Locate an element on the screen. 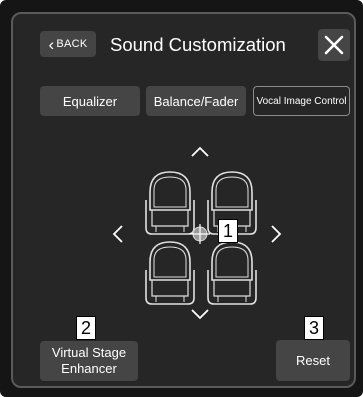  chevron-left-icon: ‹ is located at coordinates (51, 44).